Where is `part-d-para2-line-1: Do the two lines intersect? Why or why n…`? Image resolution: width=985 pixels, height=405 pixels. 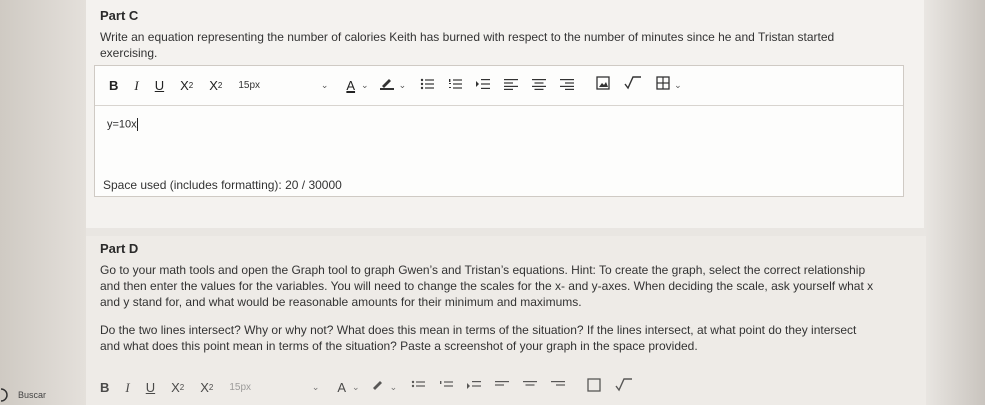 part-d-para2-line-1: Do the two lines intersect? Why or why n… is located at coordinates (478, 330).